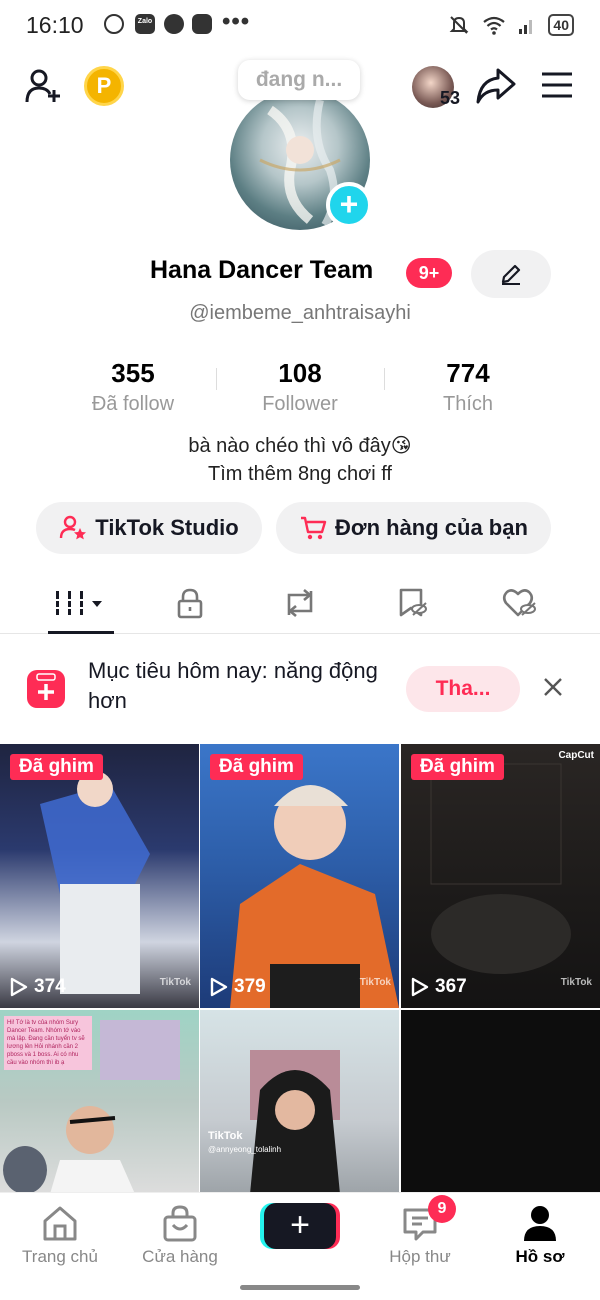 The image size is (600, 1300). Describe the element at coordinates (300, 1287) in the screenshot. I see `home-indicator` at that location.